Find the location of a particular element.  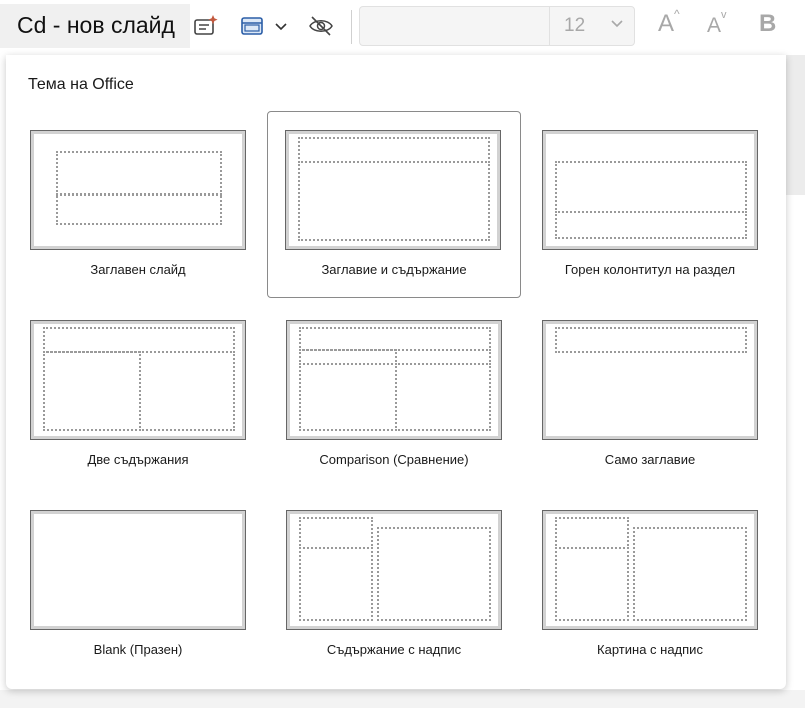

layout-blank: Blank (Празен) is located at coordinates (138, 583).